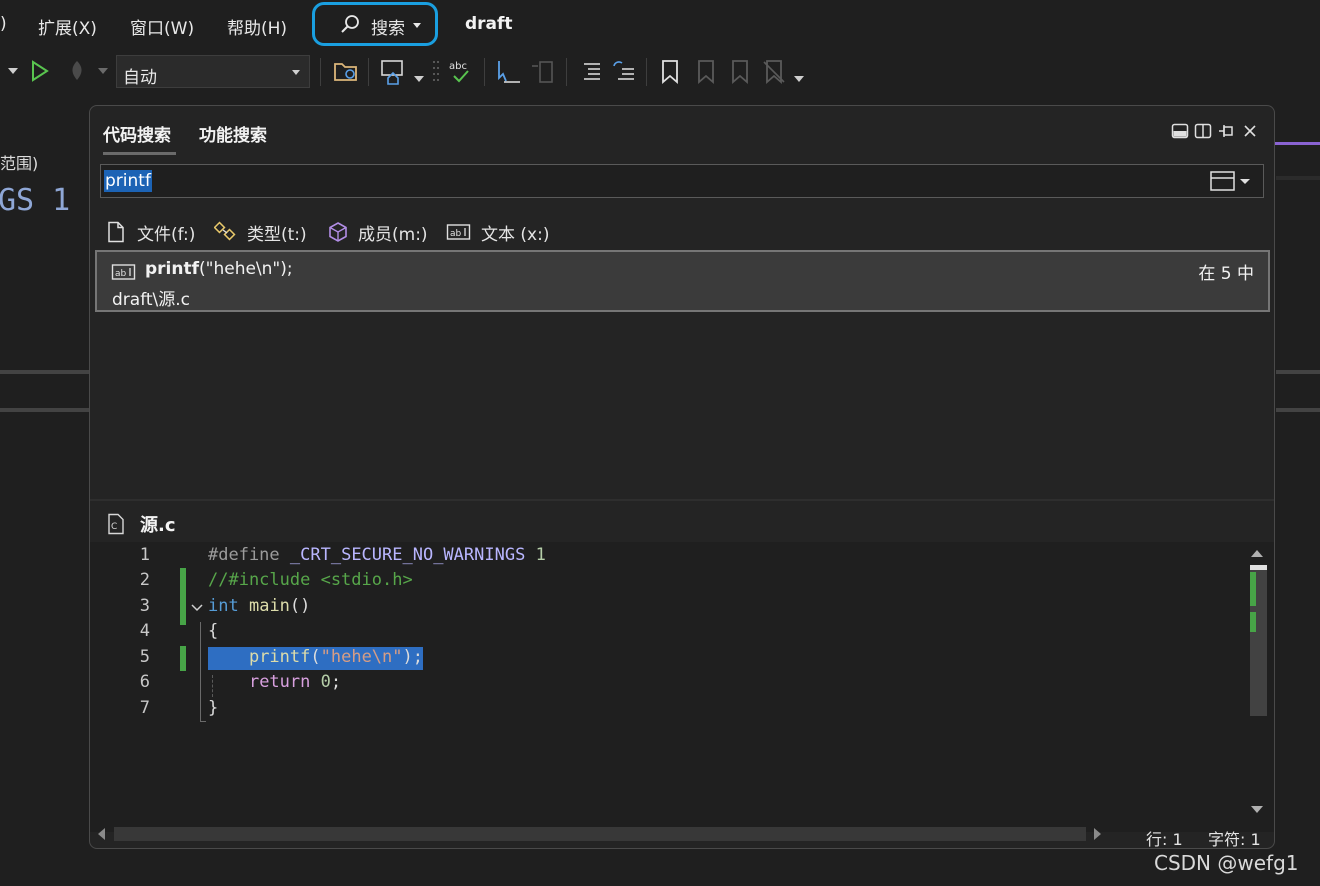 The width and height of the screenshot is (1320, 886). I want to click on scope-dropdown-label: 范围), so click(19, 162).